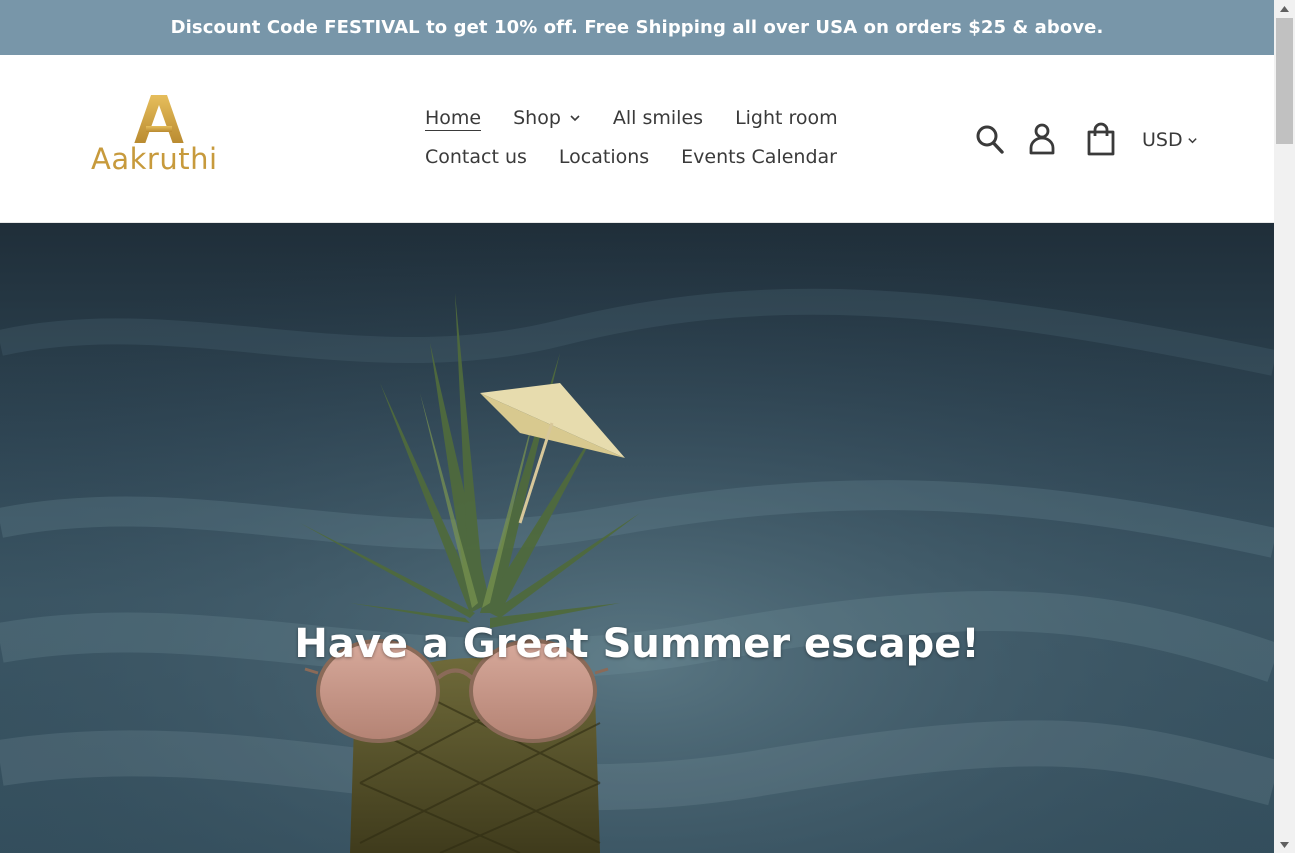 The height and width of the screenshot is (853, 1295). I want to click on nav-all-smiles-label: All smiles, so click(658, 118).